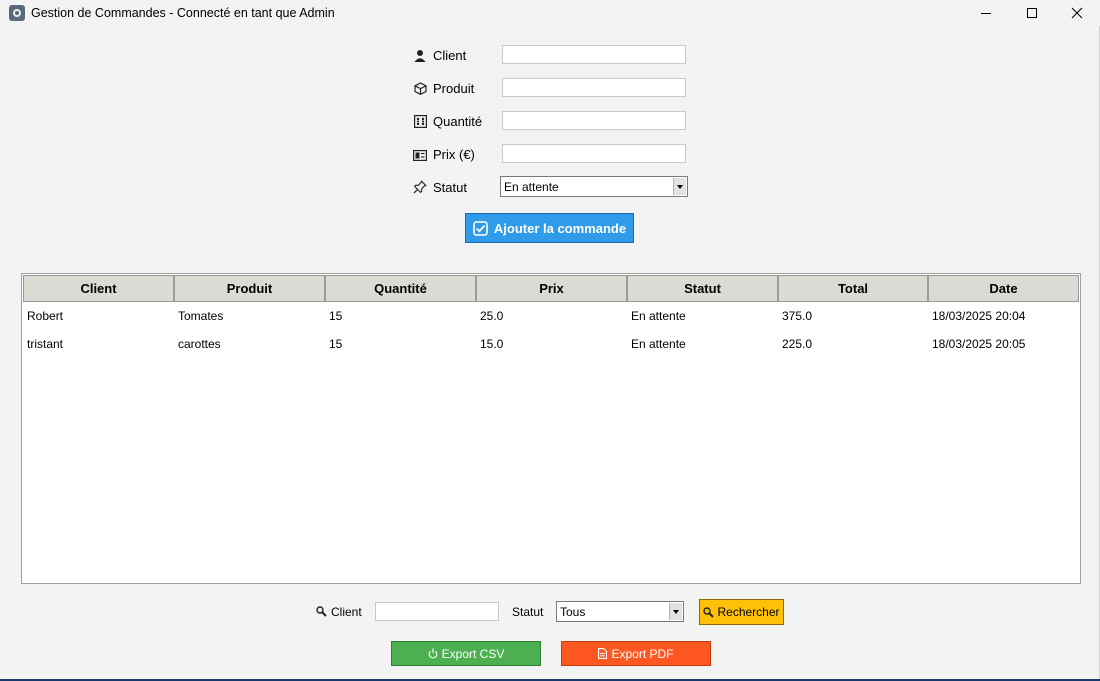 This screenshot has height=681, width=1100. I want to click on status-select: En attente, so click(594, 186).